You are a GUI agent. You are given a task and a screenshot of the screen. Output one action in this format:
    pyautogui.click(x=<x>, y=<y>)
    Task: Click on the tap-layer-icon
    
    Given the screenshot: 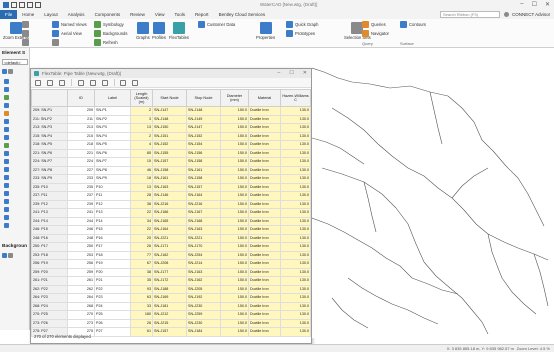 What is the action you would take?
    pyautogui.click(x=6, y=129)
    